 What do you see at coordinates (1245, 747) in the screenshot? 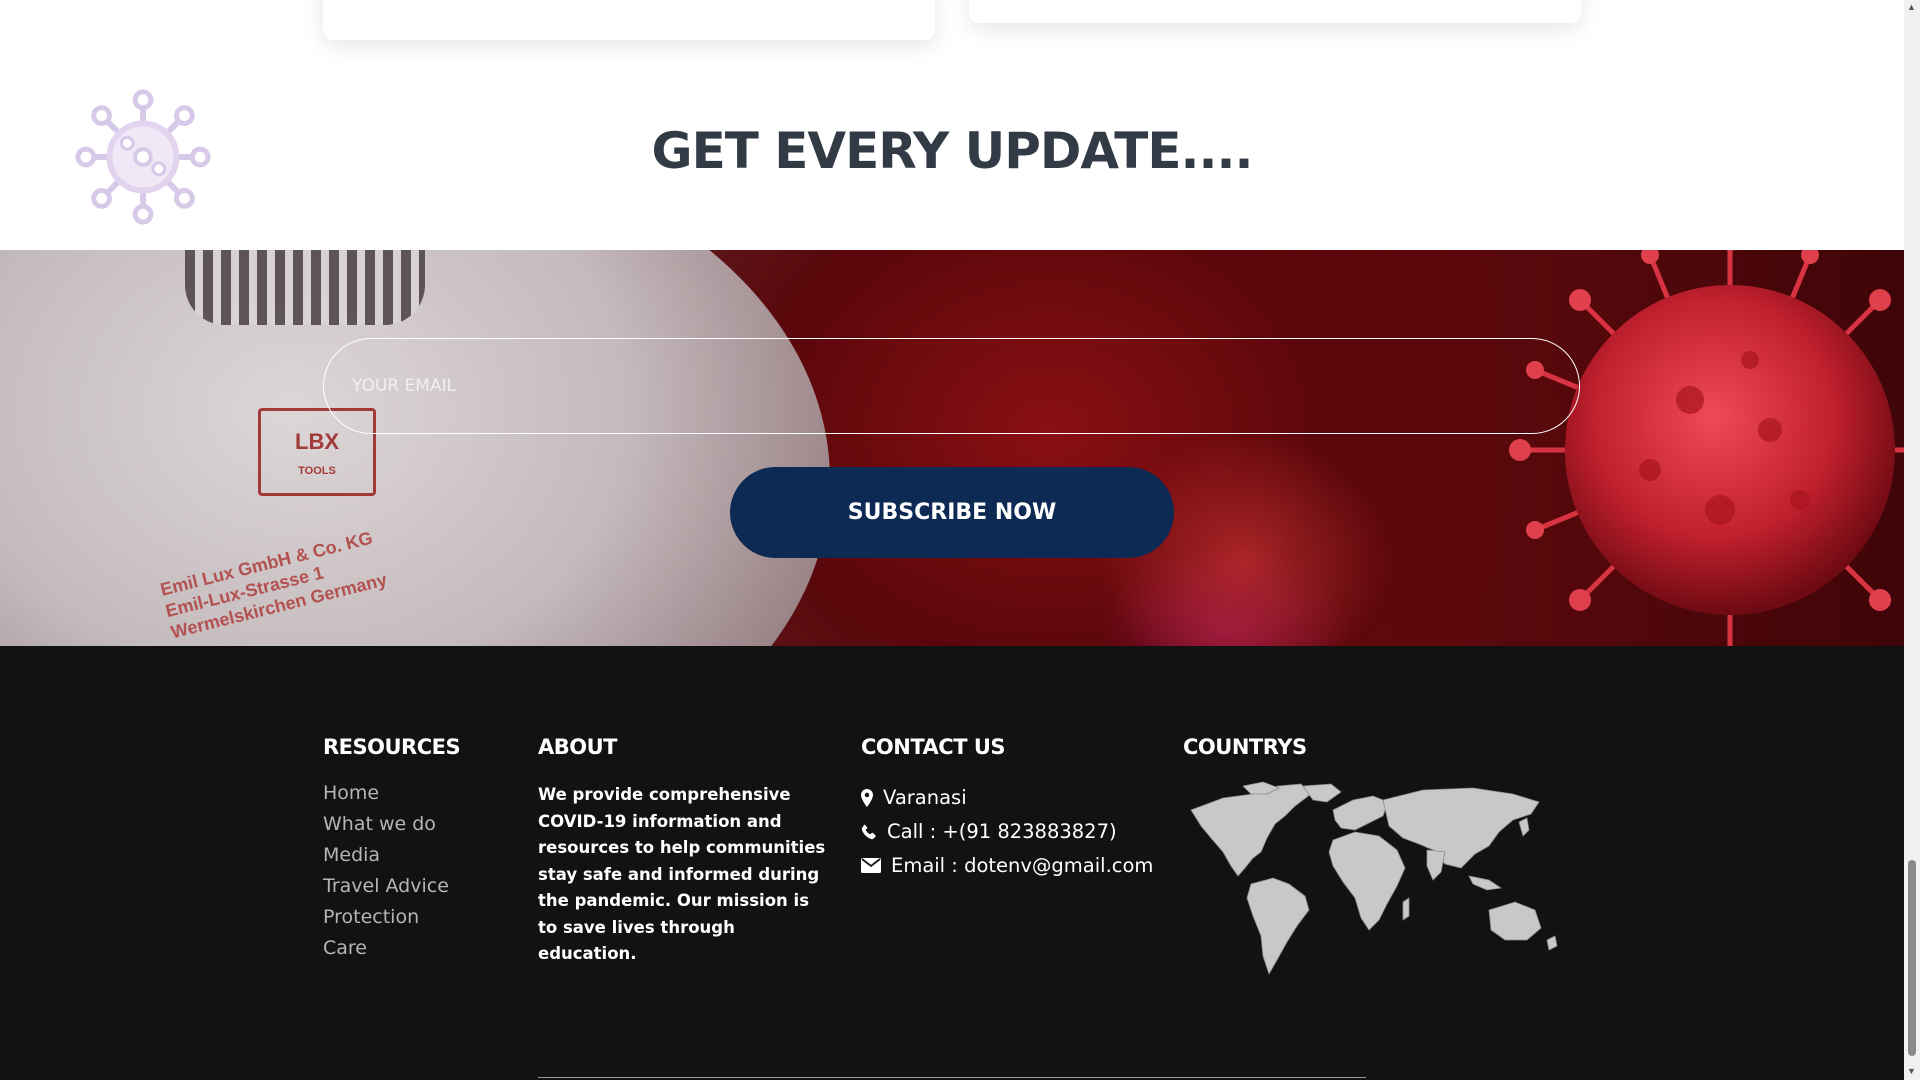
I see `countries-title: COUNTRYS` at bounding box center [1245, 747].